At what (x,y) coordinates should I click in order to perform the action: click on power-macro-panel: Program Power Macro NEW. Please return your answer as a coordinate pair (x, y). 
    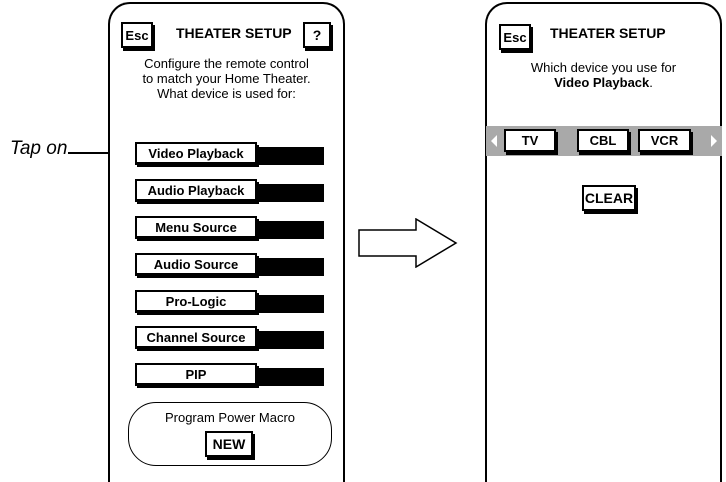
    Looking at the image, I should click on (230, 434).